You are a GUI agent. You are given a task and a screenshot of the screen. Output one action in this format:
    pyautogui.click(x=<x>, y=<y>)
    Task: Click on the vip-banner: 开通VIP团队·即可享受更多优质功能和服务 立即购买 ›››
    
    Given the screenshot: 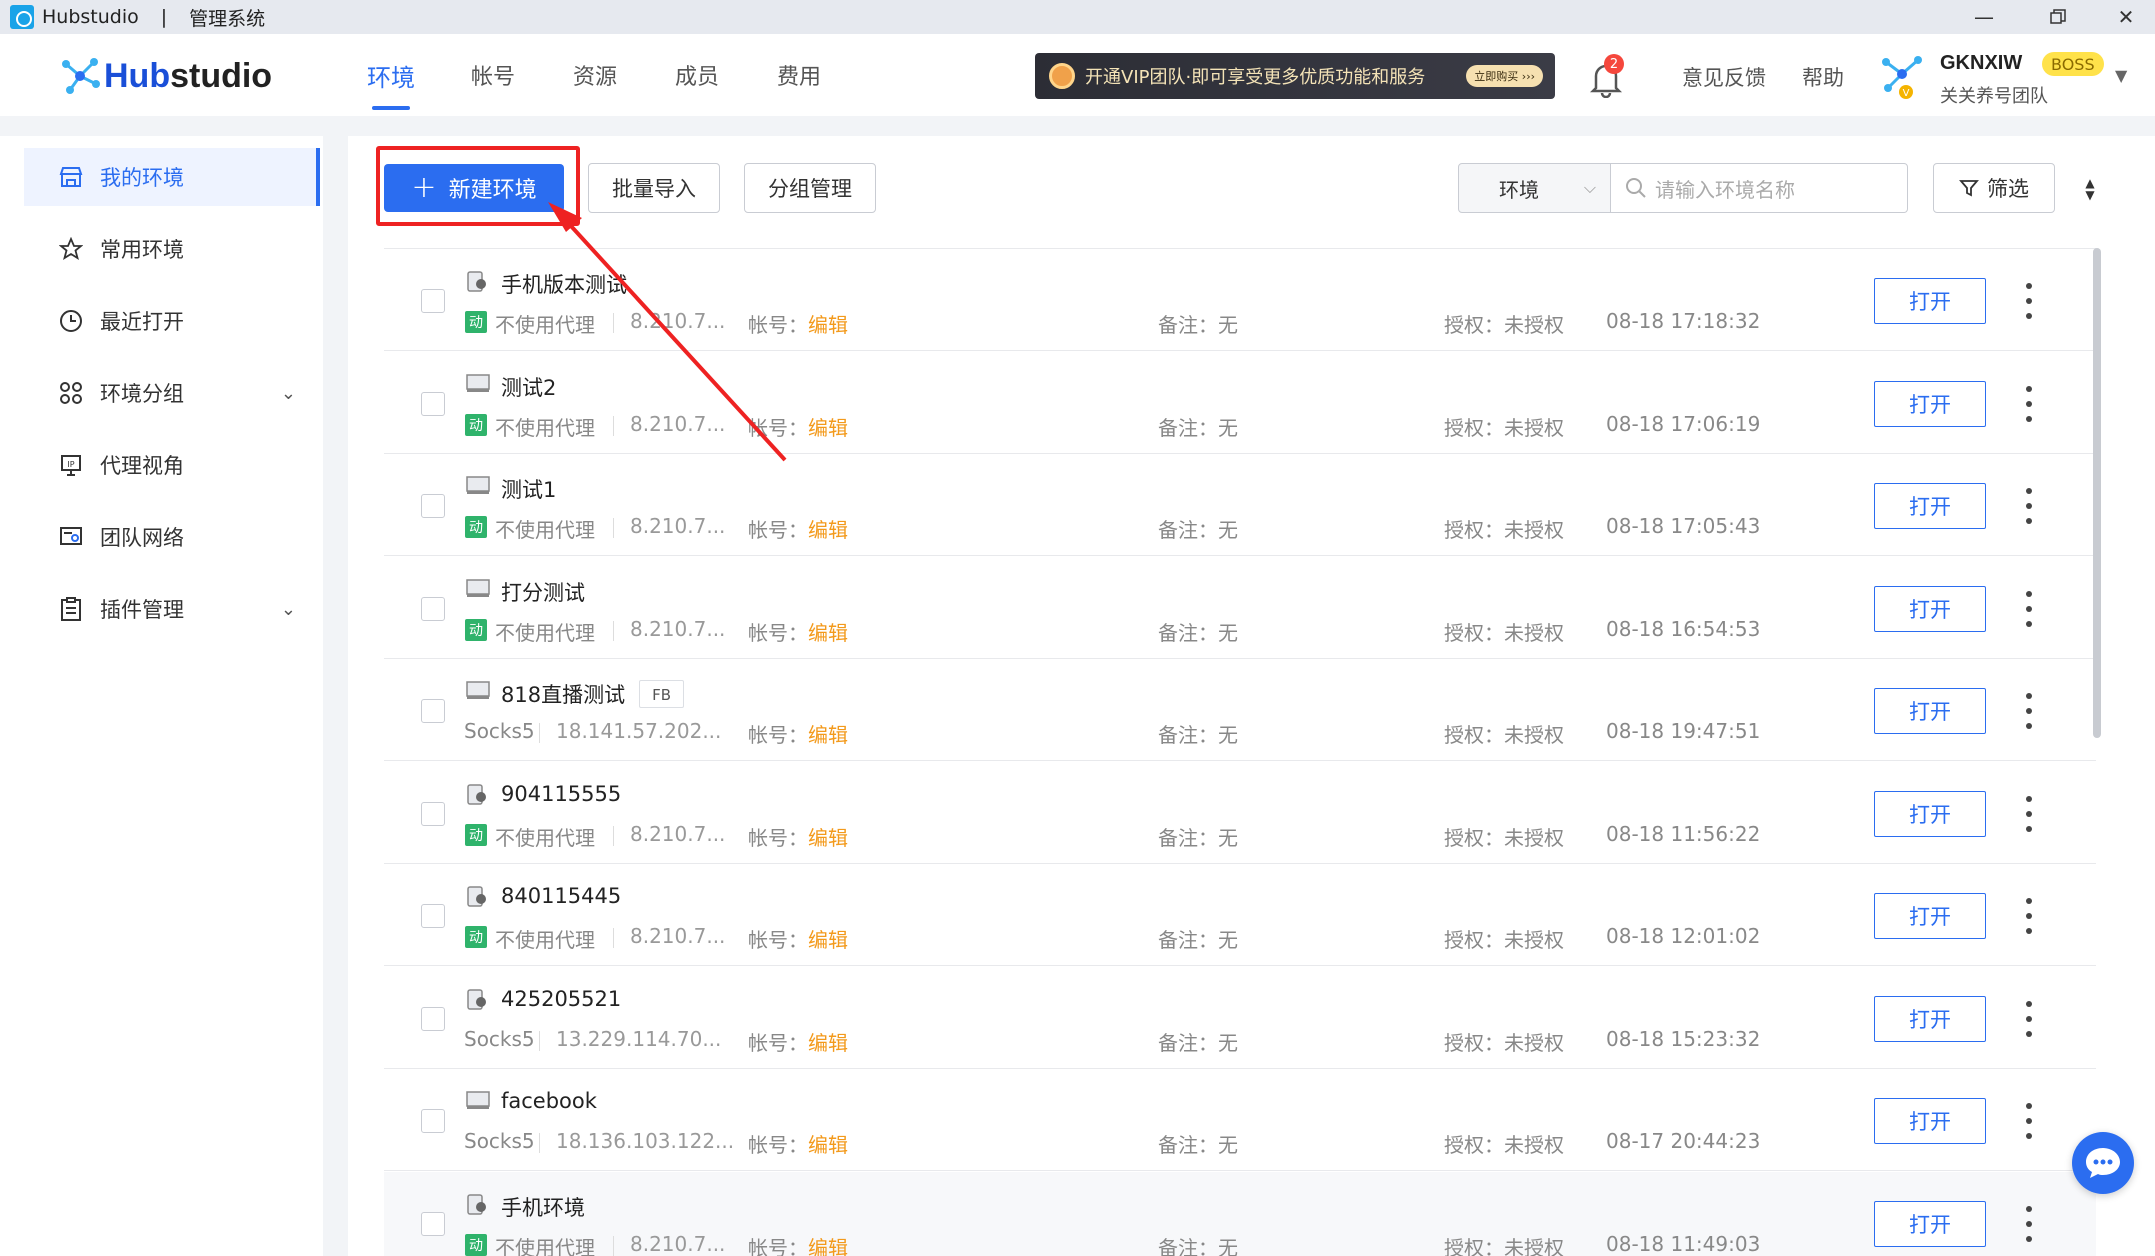 What is the action you would take?
    pyautogui.click(x=1295, y=76)
    